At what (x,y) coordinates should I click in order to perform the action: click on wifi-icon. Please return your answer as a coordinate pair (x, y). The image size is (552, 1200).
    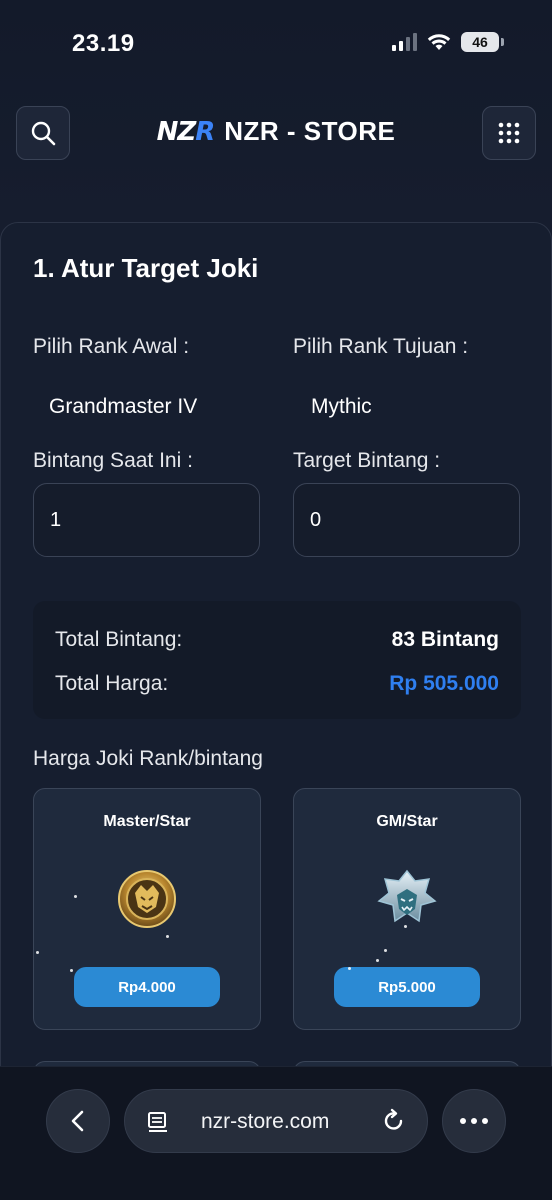
    Looking at the image, I should click on (439, 42).